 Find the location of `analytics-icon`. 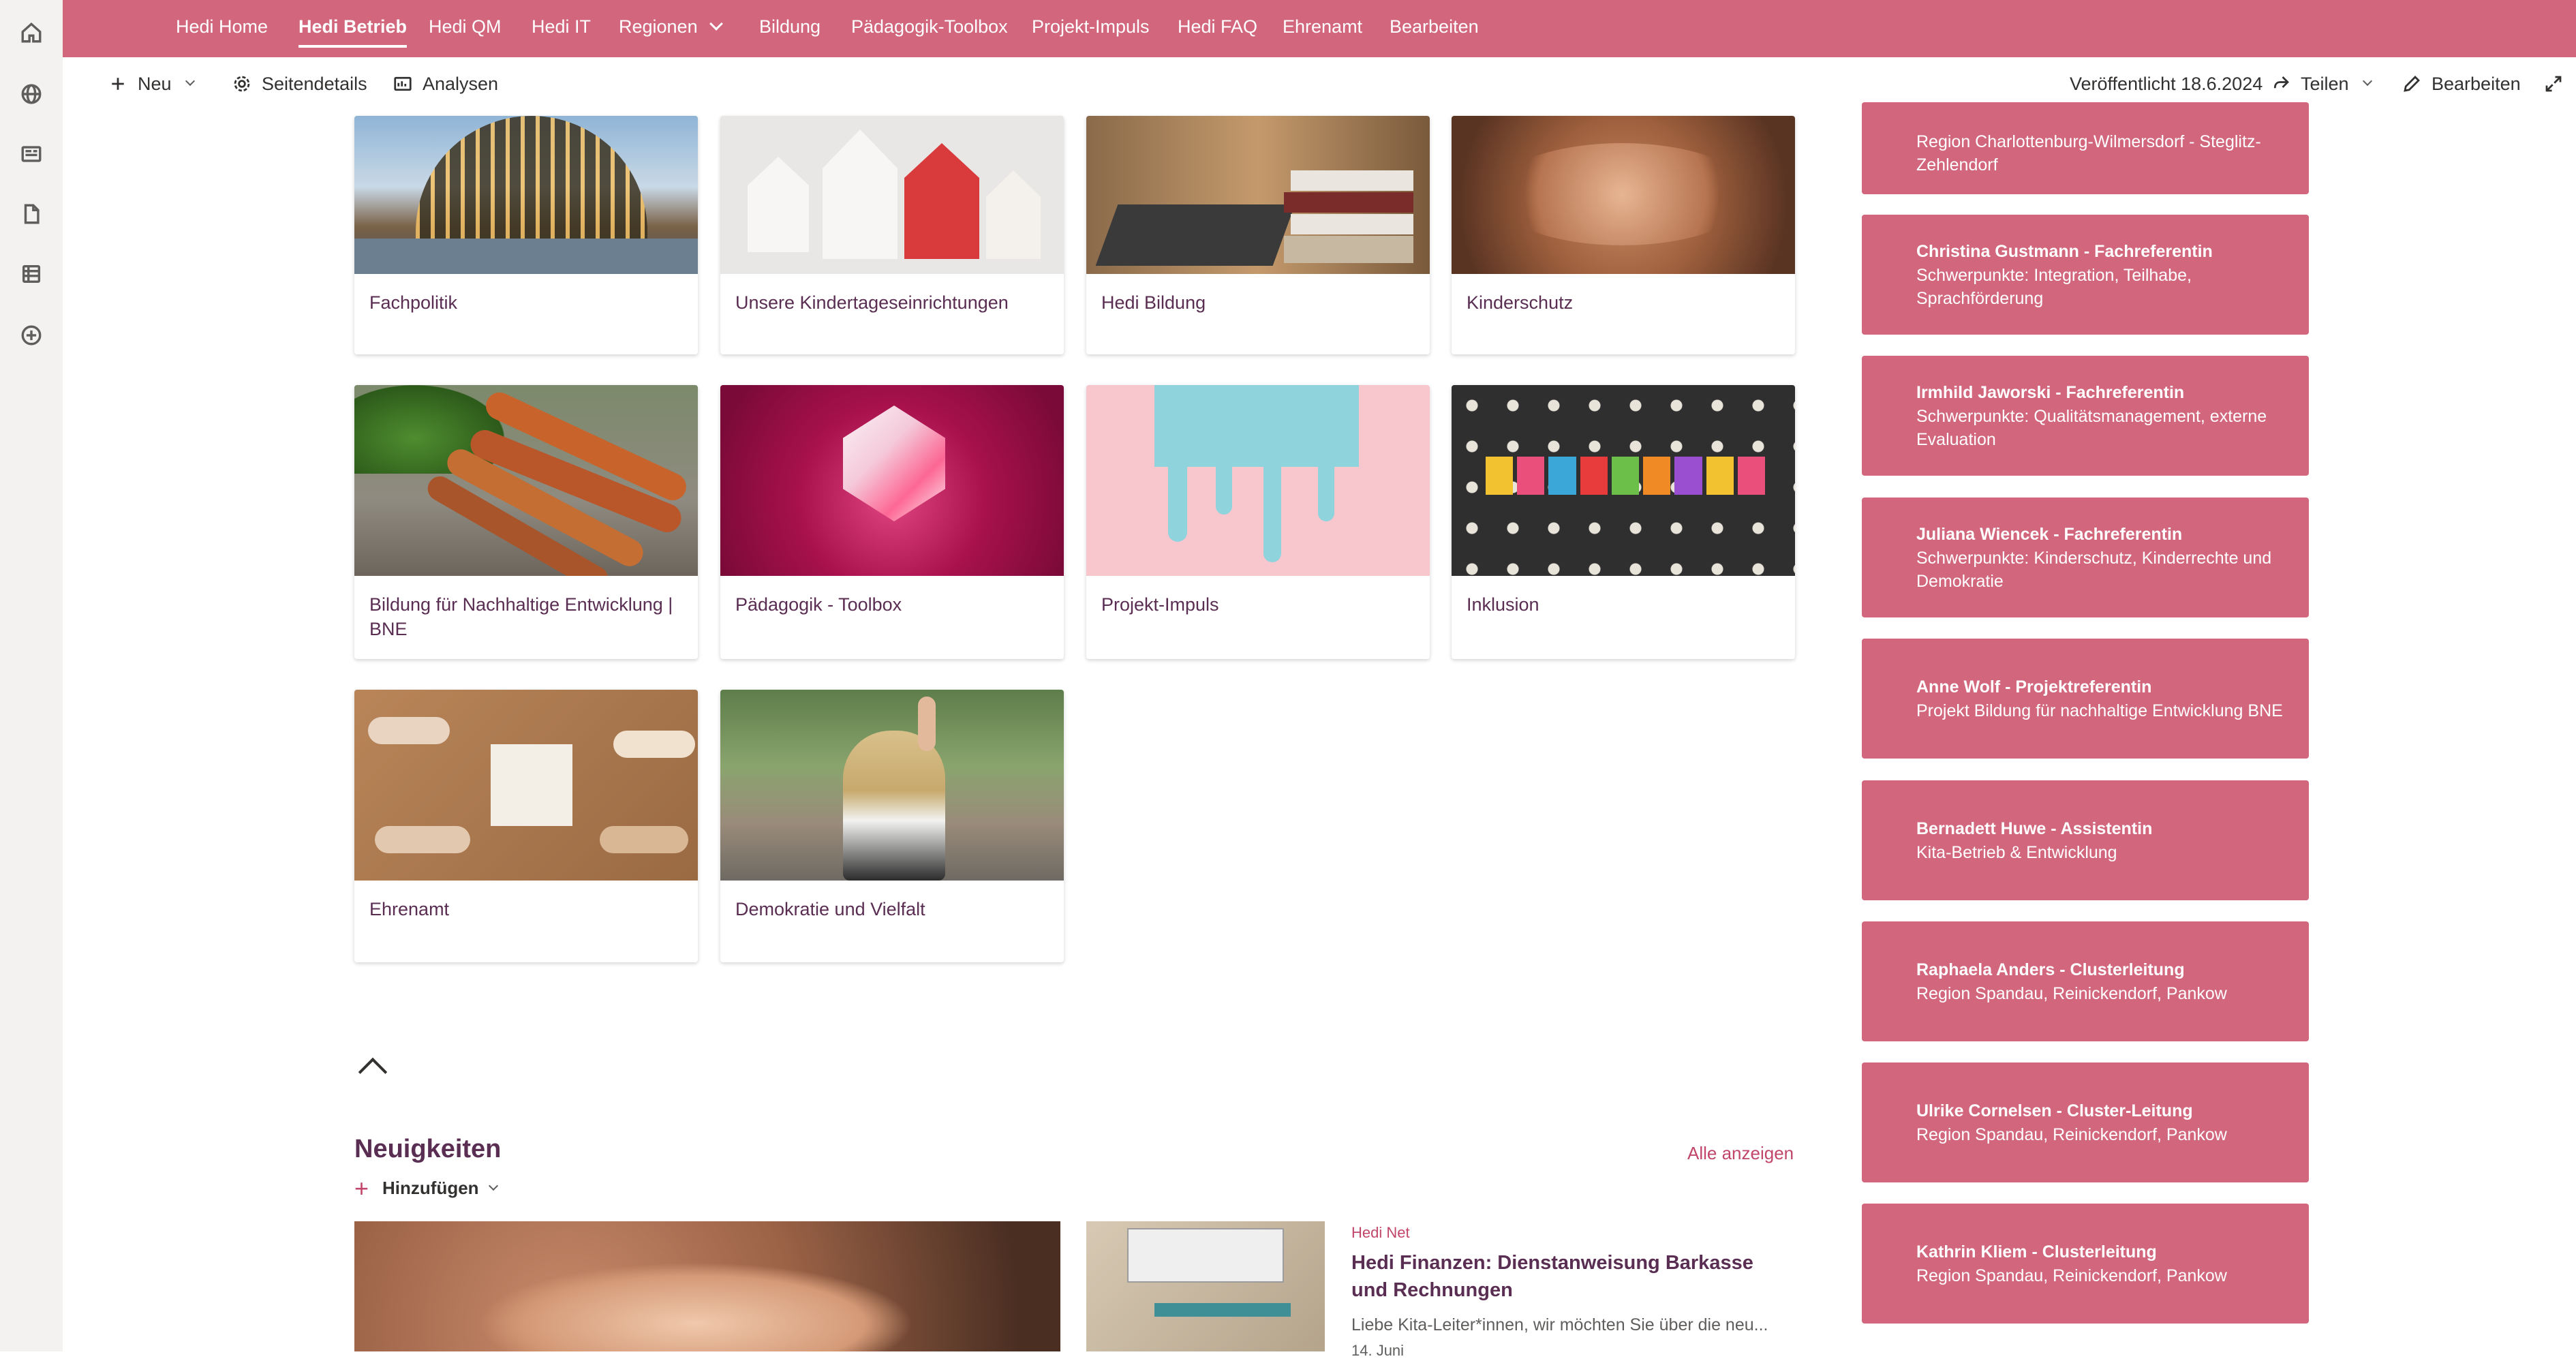

analytics-icon is located at coordinates (403, 83).